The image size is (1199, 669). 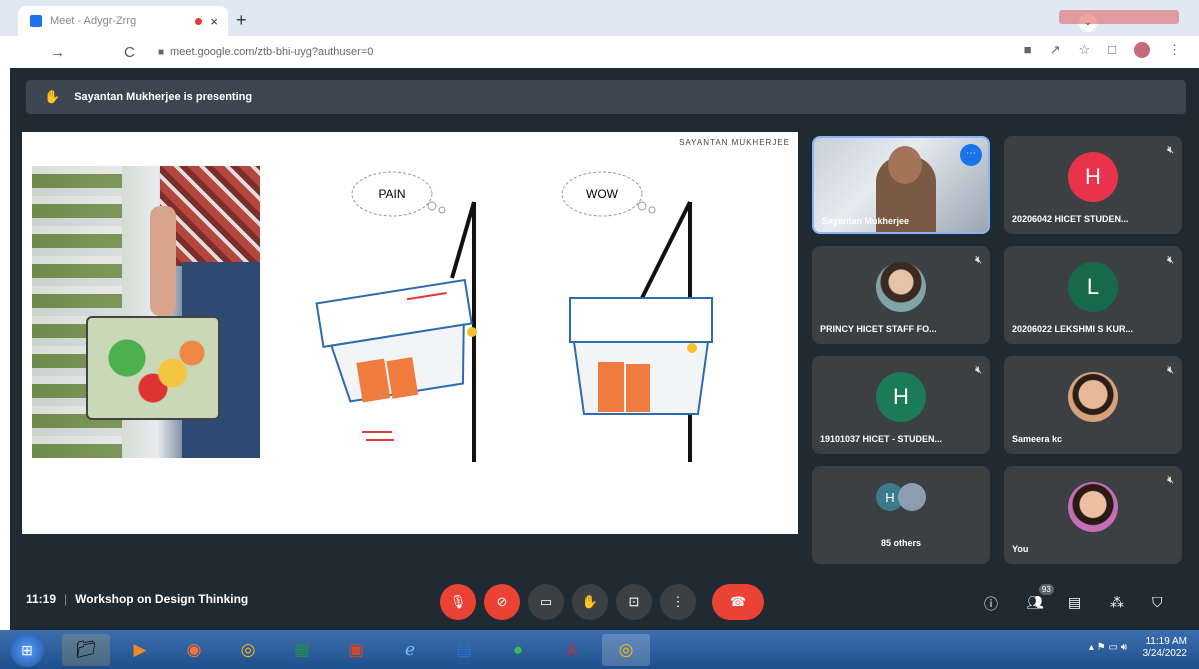 What do you see at coordinates (1037, 439) in the screenshot?
I see `participant-name: Sameera kc` at bounding box center [1037, 439].